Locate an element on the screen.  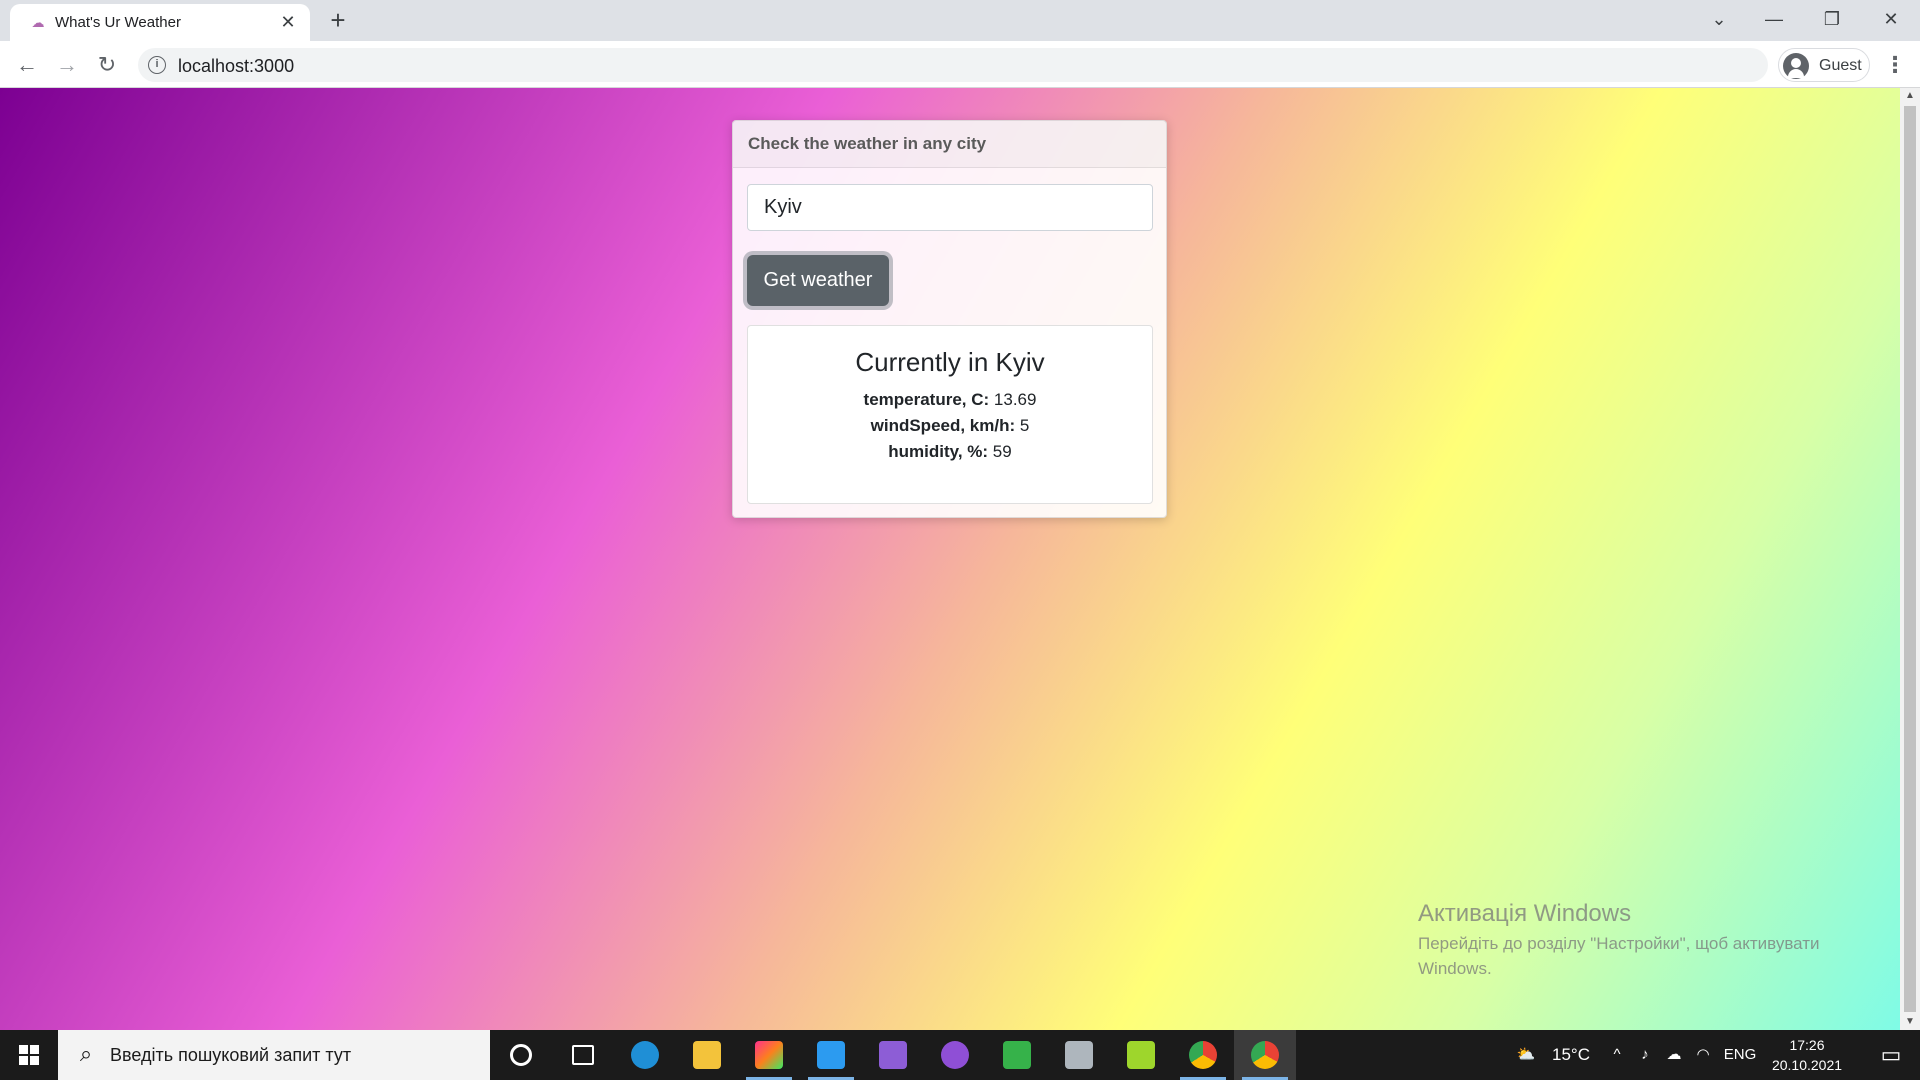
visual-studio-icon is located at coordinates (893, 1055).